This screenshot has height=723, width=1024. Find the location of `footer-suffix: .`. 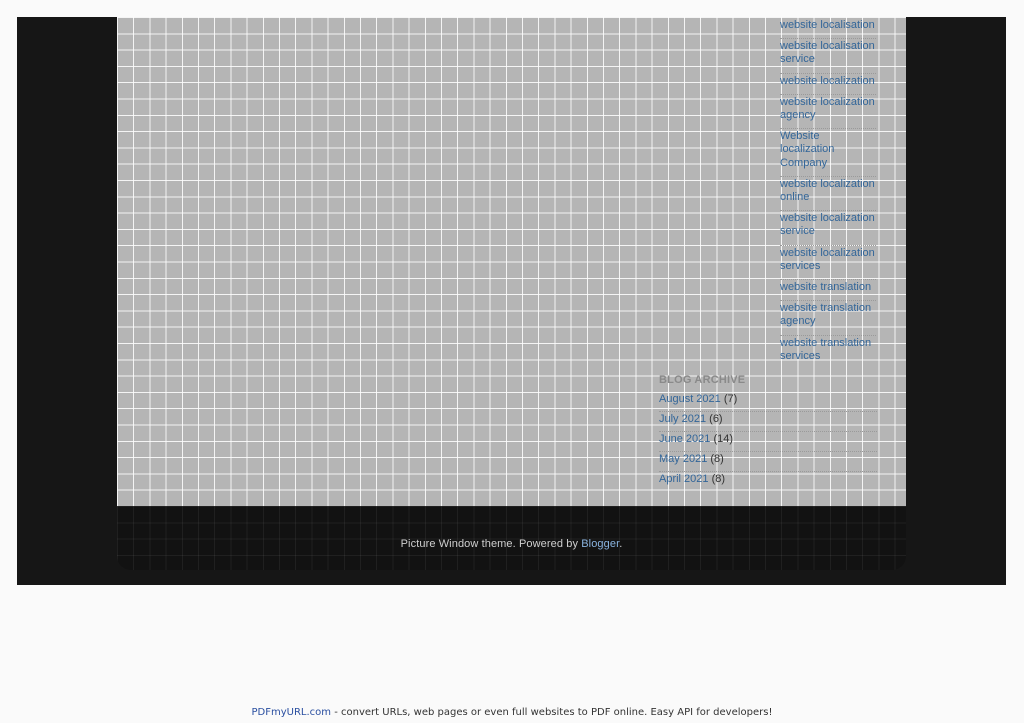

footer-suffix: . is located at coordinates (621, 544).